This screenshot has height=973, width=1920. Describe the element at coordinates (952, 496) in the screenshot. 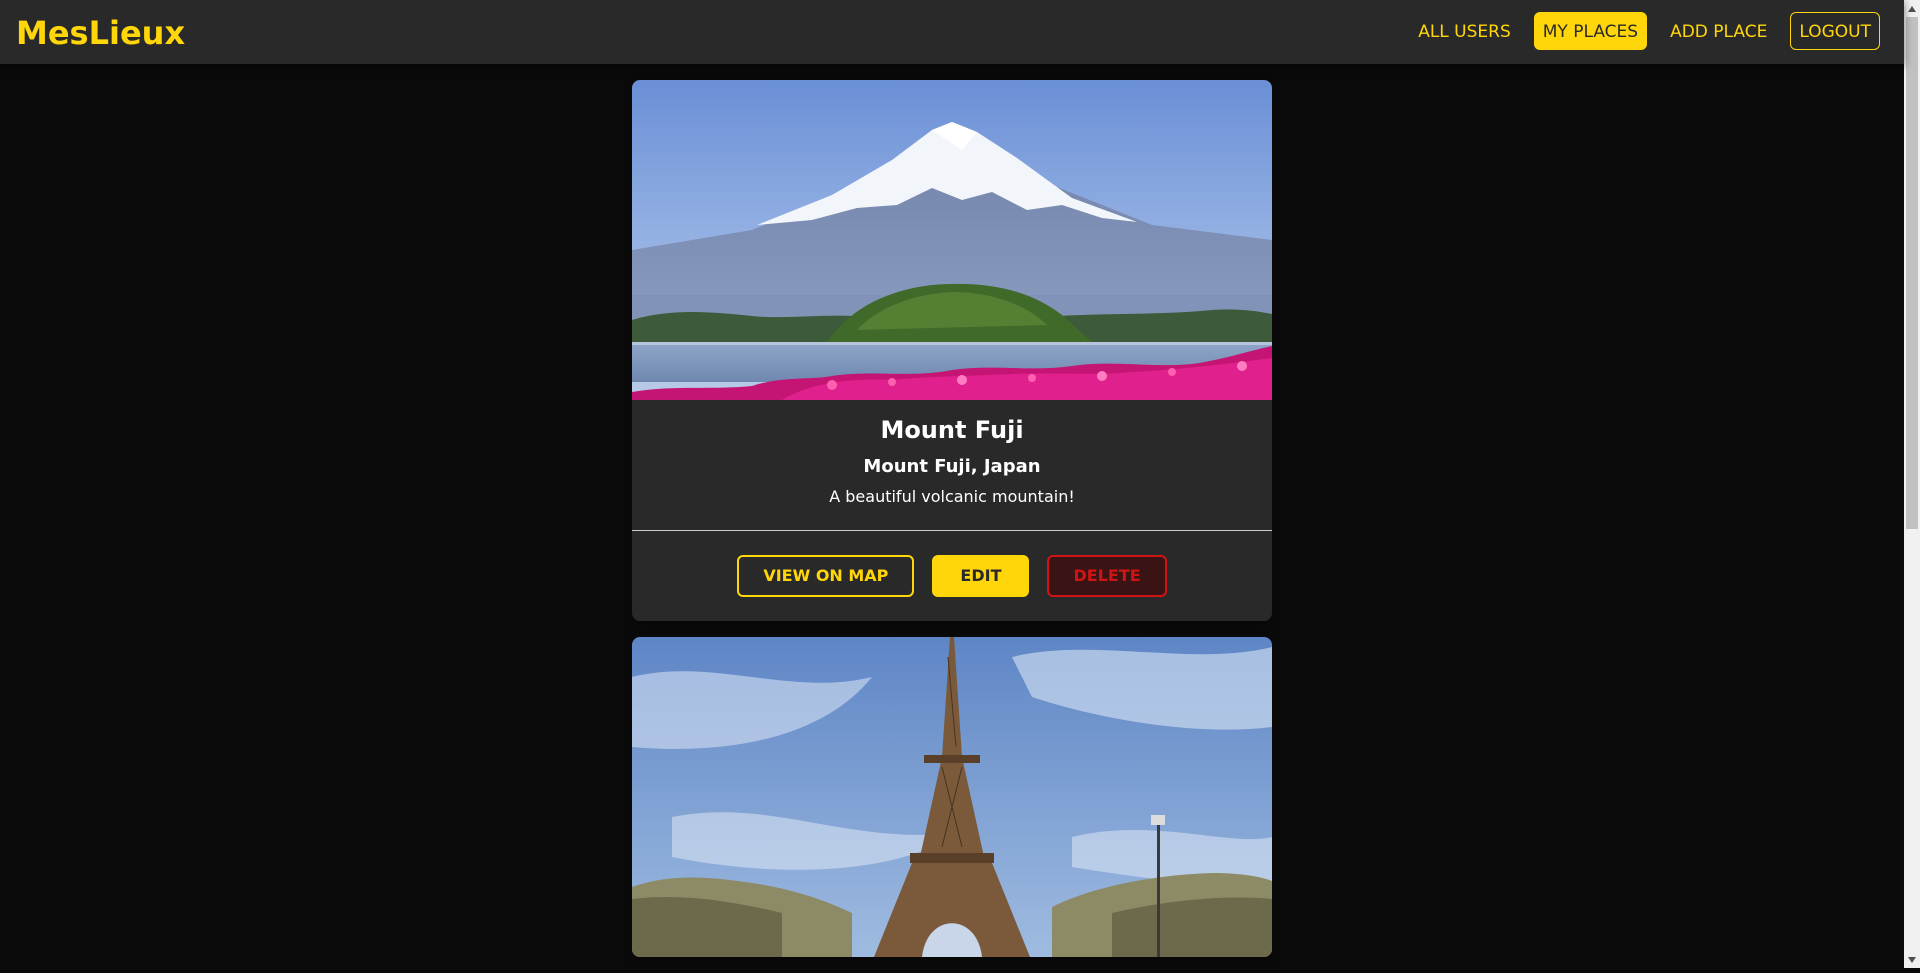

I see `place-description: A beautiful volcanic mountain!` at that location.